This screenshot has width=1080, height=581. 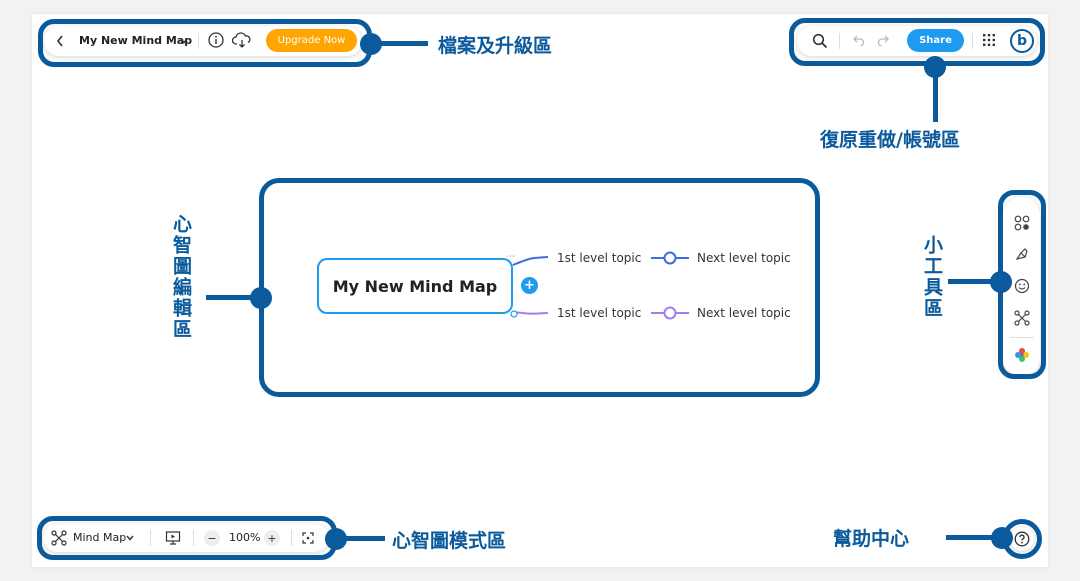 I want to click on highlight-account-area, so click(x=917, y=42).